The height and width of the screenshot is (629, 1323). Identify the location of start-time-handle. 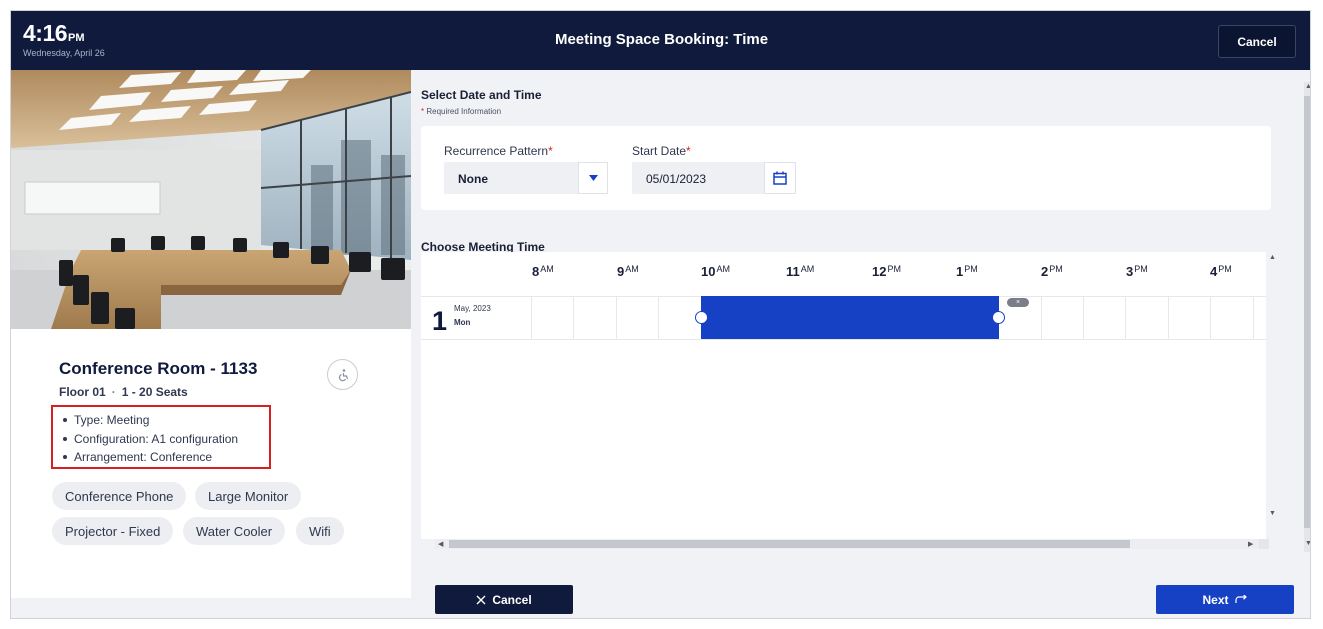
(701, 317).